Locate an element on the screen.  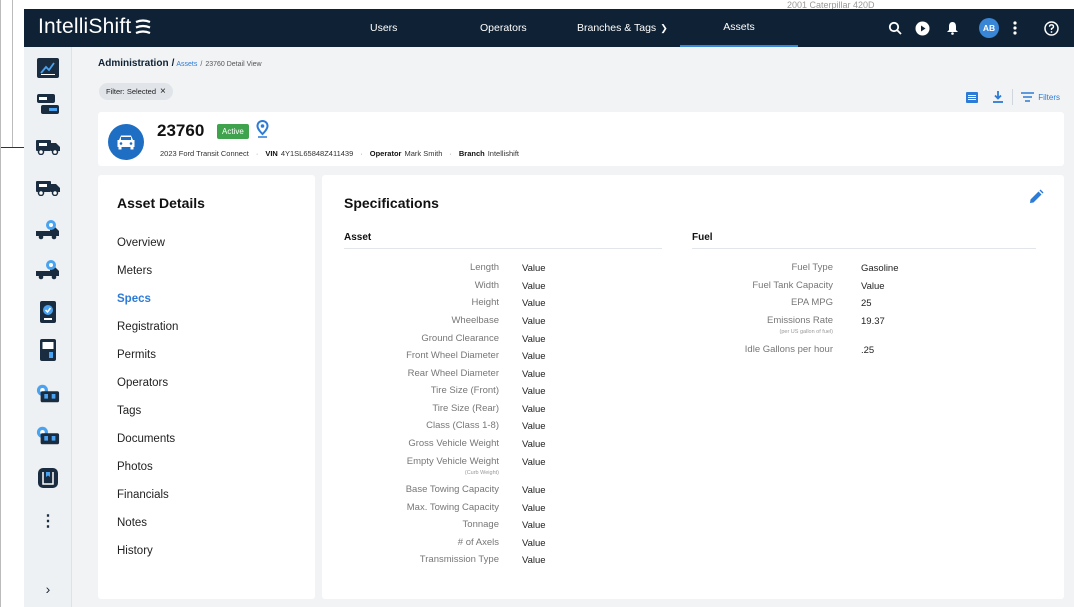
vin-value: 4Y1SL65848Z411439 is located at coordinates (317, 153).